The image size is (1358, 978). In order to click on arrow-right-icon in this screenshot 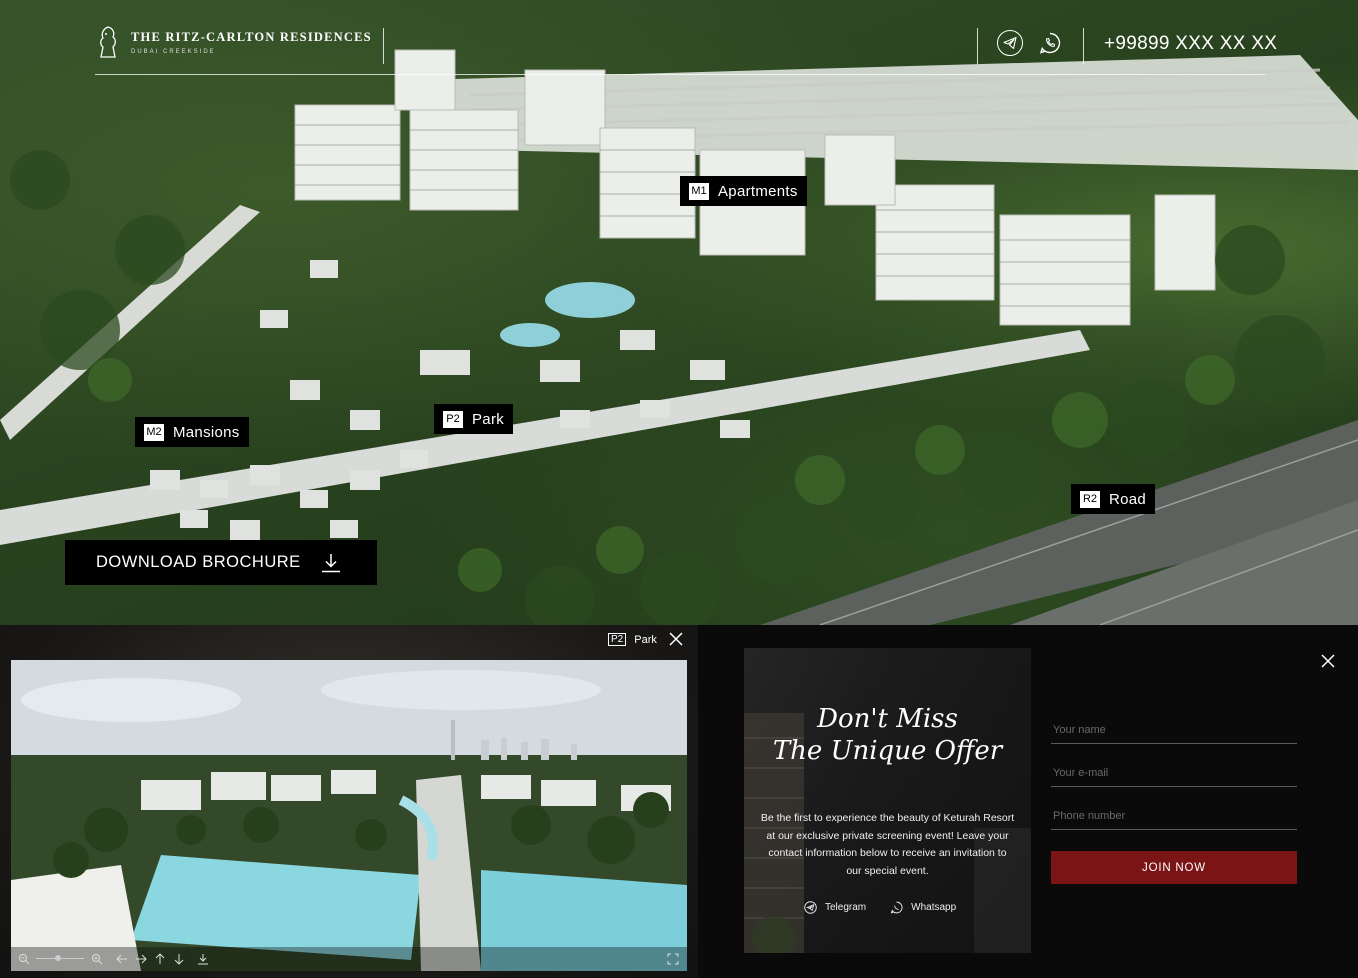, I will do `click(141, 959)`.